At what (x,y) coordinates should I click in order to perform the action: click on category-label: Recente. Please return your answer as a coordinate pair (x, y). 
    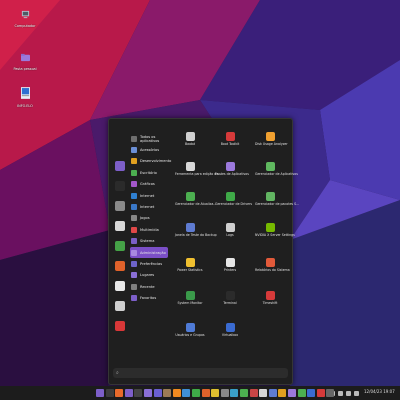
    Looking at the image, I should click on (147, 286).